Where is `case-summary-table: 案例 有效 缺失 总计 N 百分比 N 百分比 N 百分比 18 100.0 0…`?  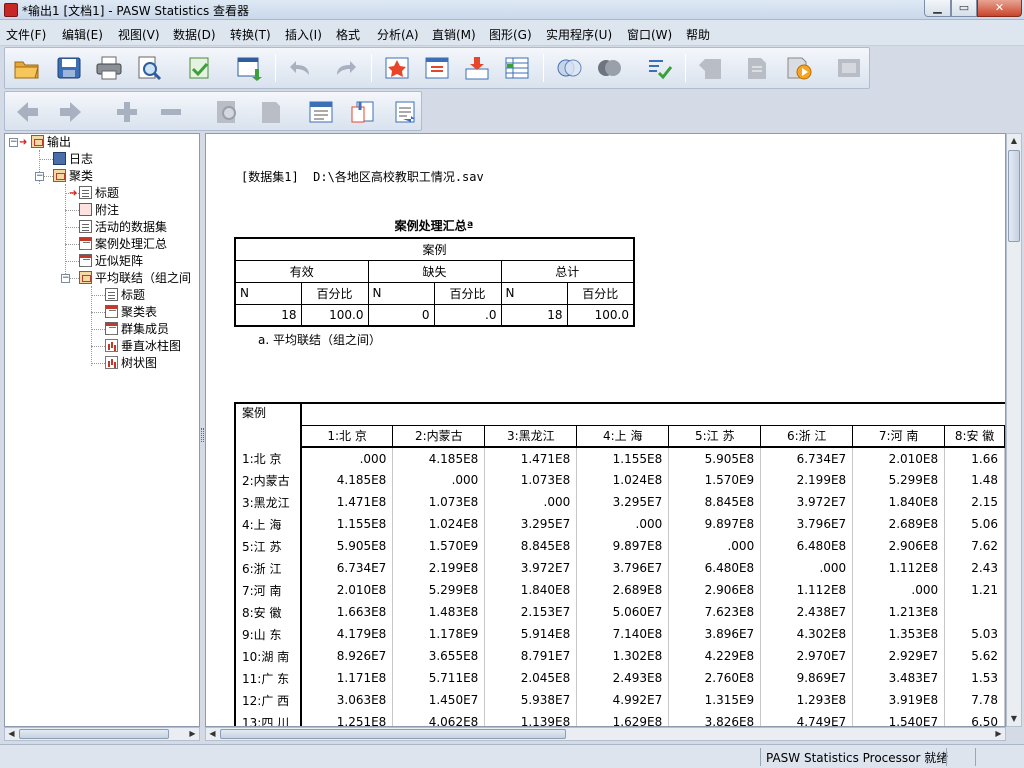 case-summary-table: 案例 有效 缺失 总计 N 百分比 N 百分比 N 百分比 18 100.0 0… is located at coordinates (434, 282).